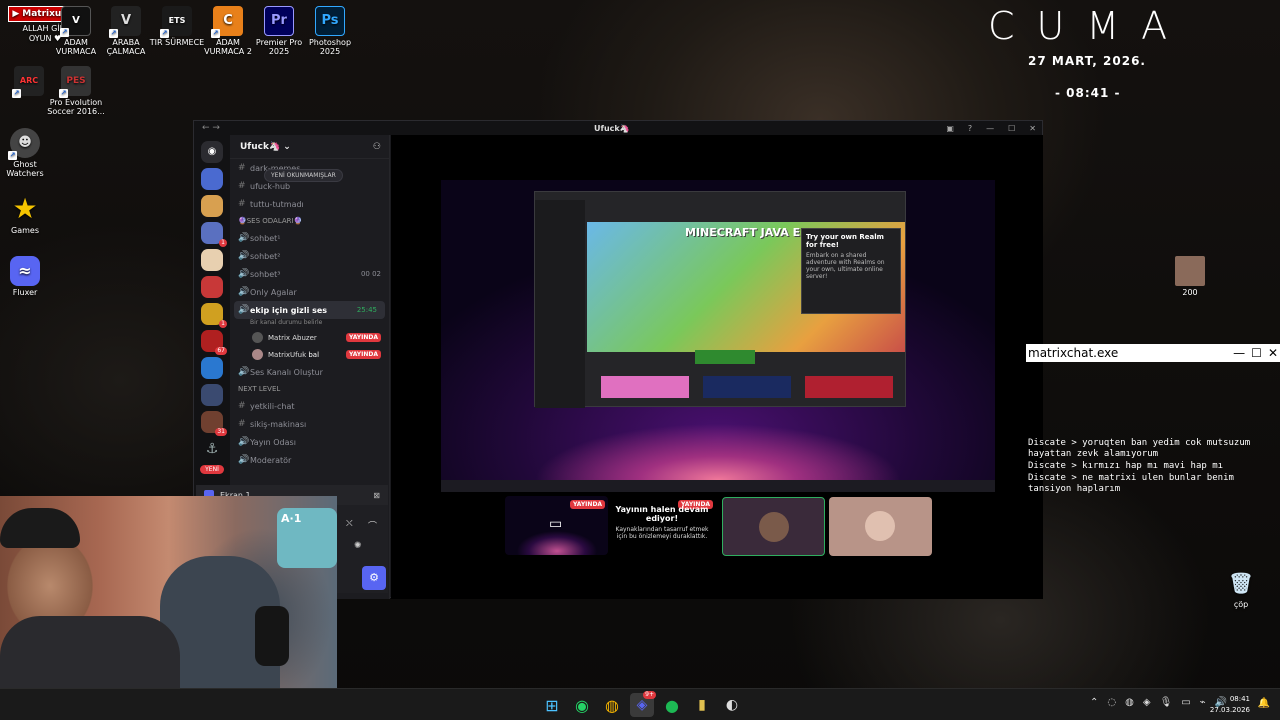 The width and height of the screenshot is (1280, 720). What do you see at coordinates (1230, 705) in the screenshot?
I see `taskbar-clock: 08:41 27.03.2026` at bounding box center [1230, 705].